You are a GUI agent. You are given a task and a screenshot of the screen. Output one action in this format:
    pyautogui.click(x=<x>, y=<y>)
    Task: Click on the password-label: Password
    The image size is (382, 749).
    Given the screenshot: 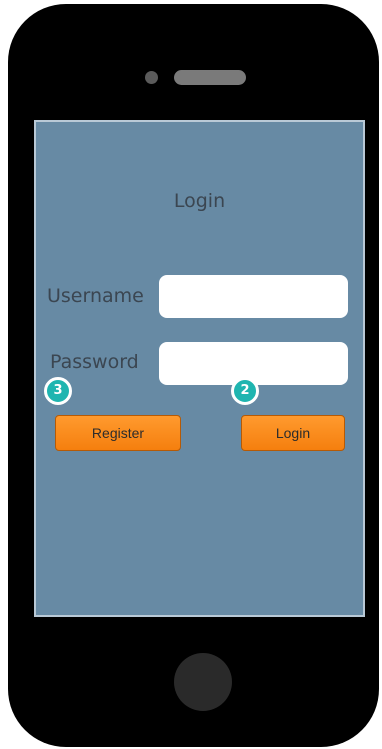 What is the action you would take?
    pyautogui.click(x=94, y=362)
    